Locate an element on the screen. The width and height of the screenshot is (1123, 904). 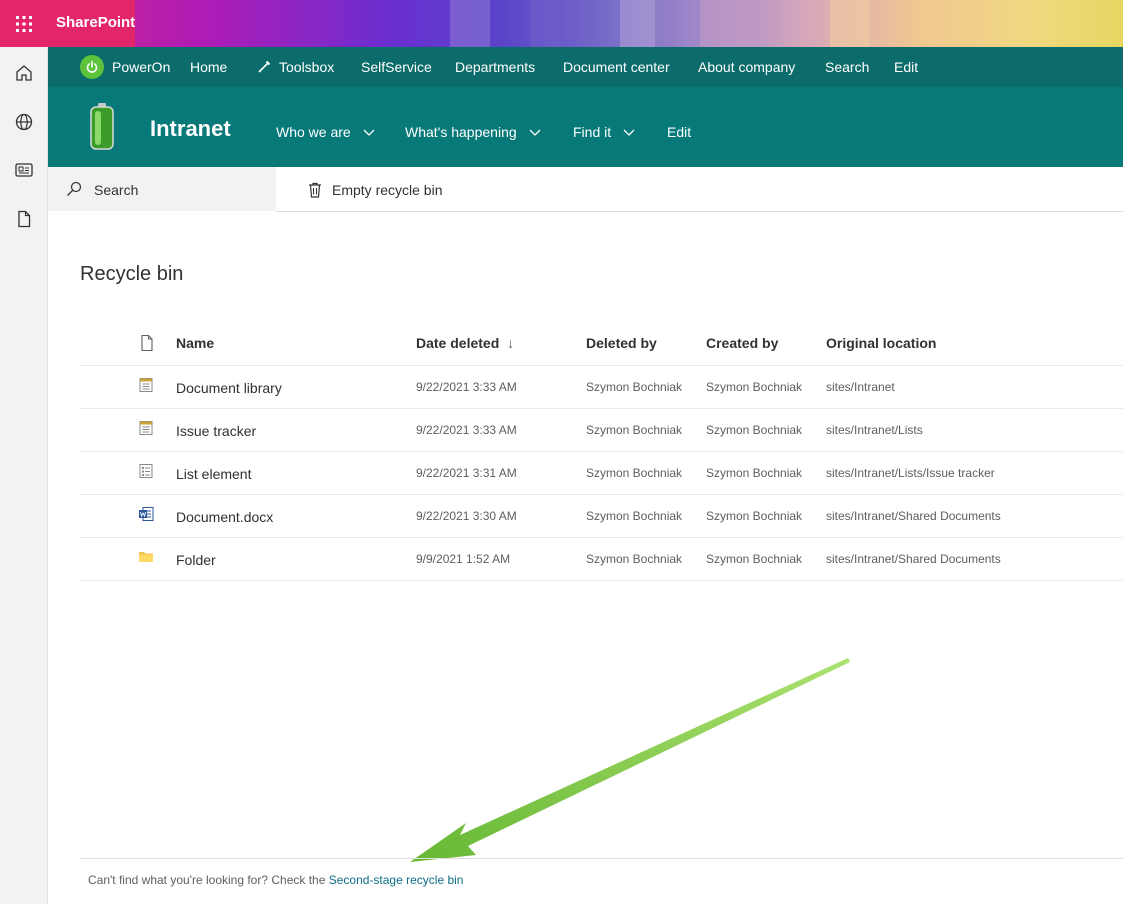
column-header-created-by: Created by is located at coordinates (742, 343).